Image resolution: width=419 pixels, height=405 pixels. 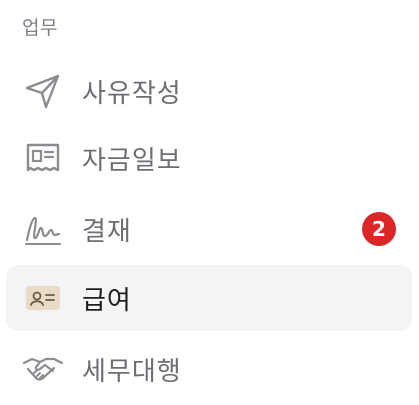 I want to click on handshake-icon, so click(x=43, y=369).